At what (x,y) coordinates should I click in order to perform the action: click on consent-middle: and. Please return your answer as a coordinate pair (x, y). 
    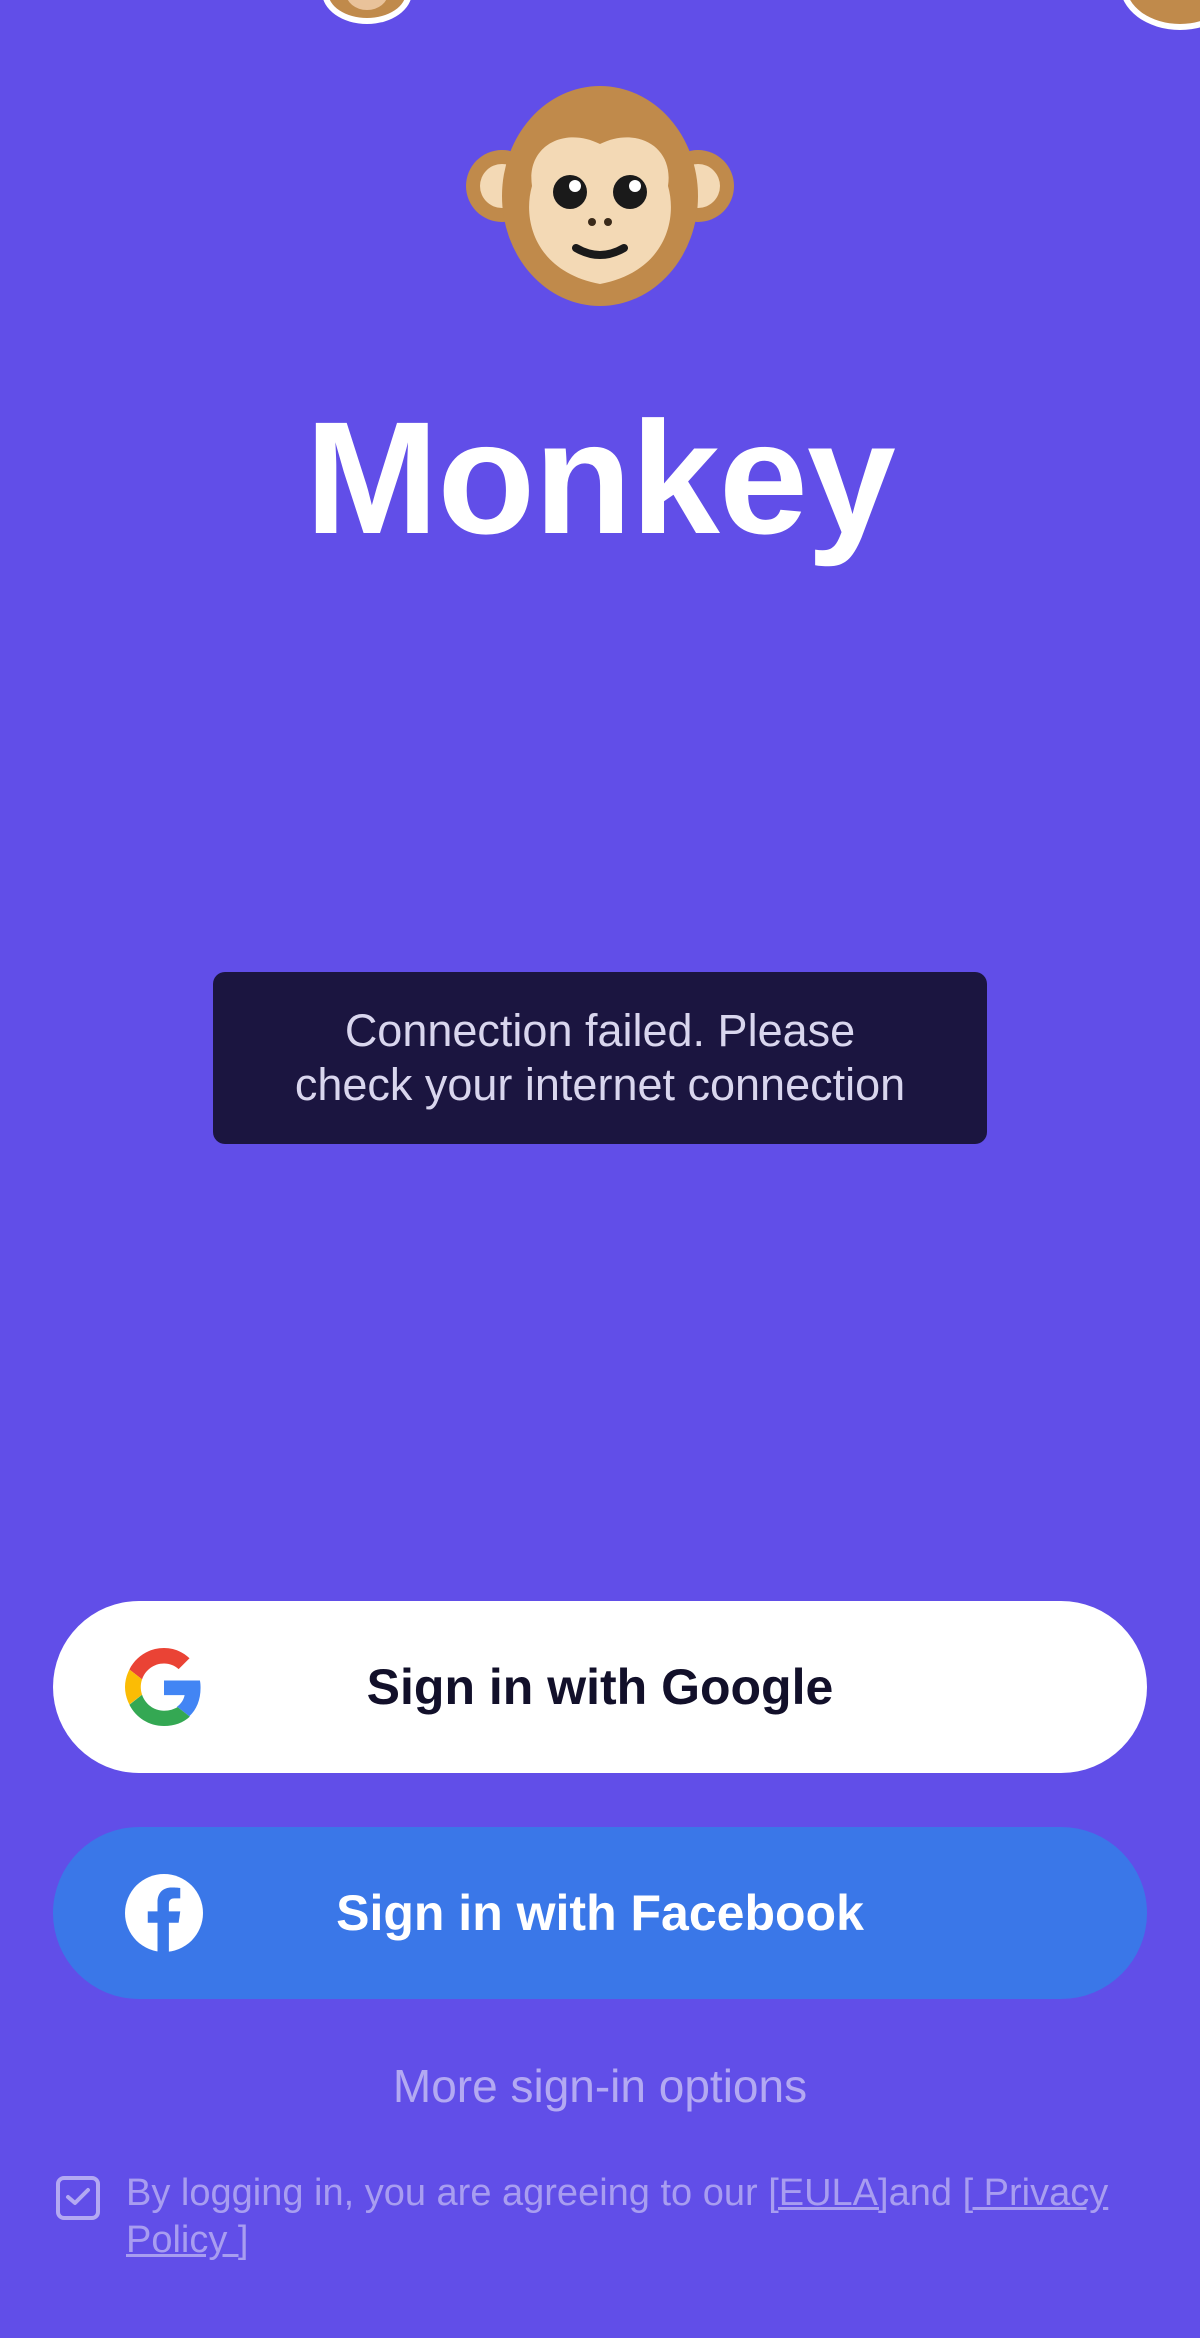
    Looking at the image, I should click on (925, 2193).